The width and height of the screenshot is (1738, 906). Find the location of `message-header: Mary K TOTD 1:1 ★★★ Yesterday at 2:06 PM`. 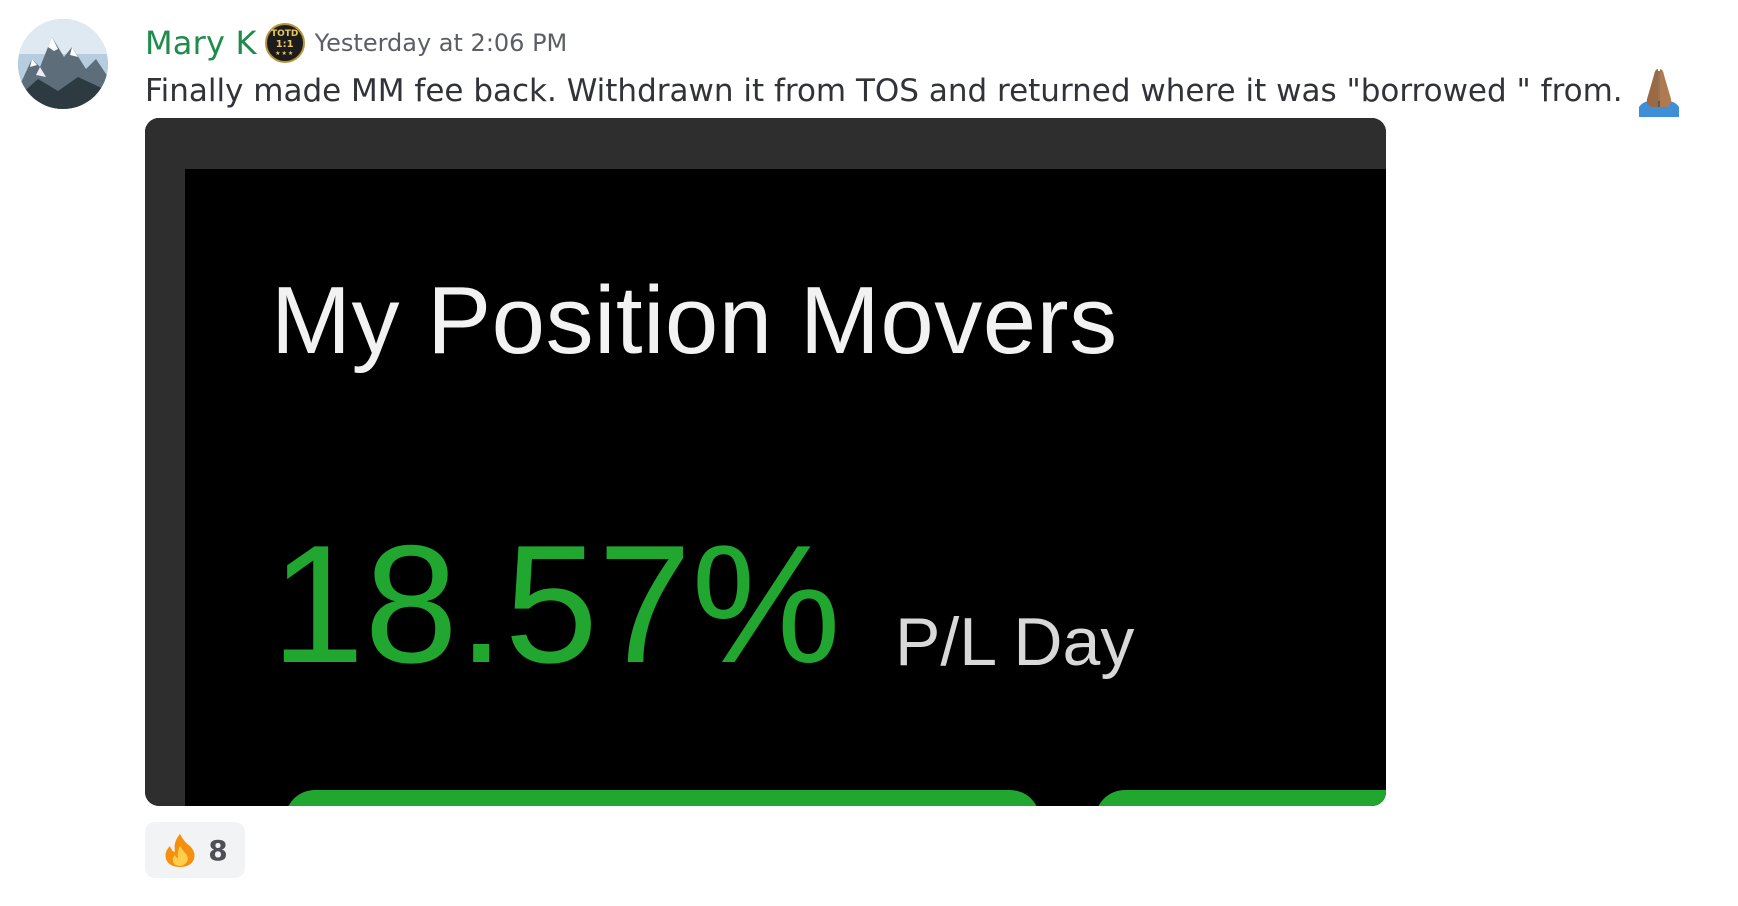

message-header: Mary K TOTD 1:1 ★★★ Yesterday at 2:06 PM is located at coordinates (356, 43).